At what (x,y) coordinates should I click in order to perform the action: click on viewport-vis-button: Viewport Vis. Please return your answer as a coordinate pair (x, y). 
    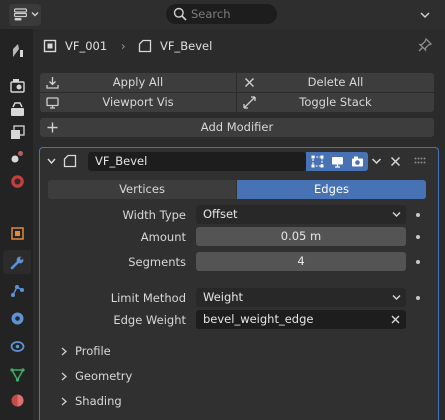
    Looking at the image, I should click on (138, 102).